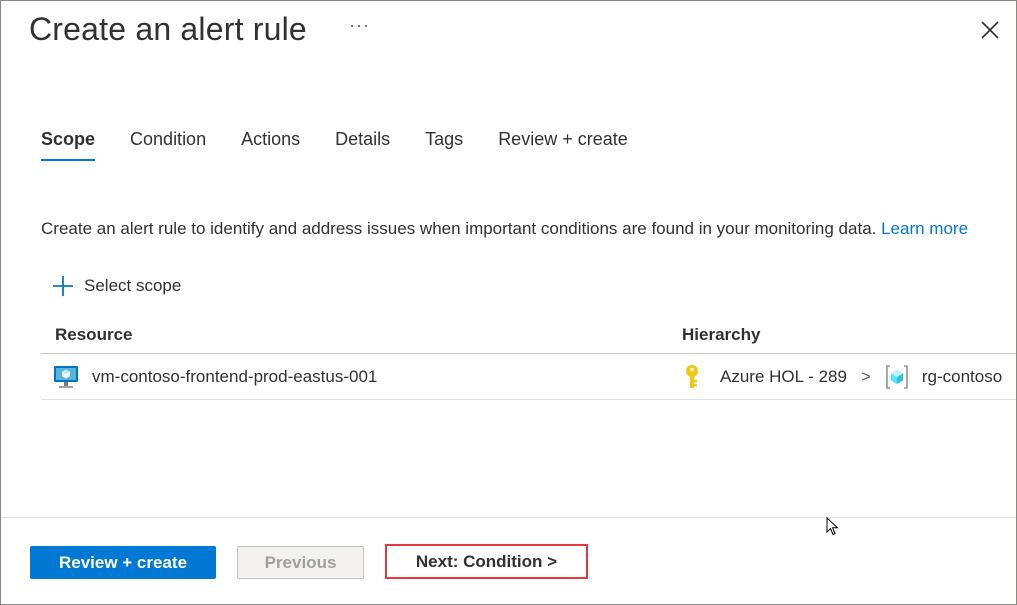 Image resolution: width=1017 pixels, height=605 pixels. Describe the element at coordinates (66, 377) in the screenshot. I see `virtual-machine-icon` at that location.